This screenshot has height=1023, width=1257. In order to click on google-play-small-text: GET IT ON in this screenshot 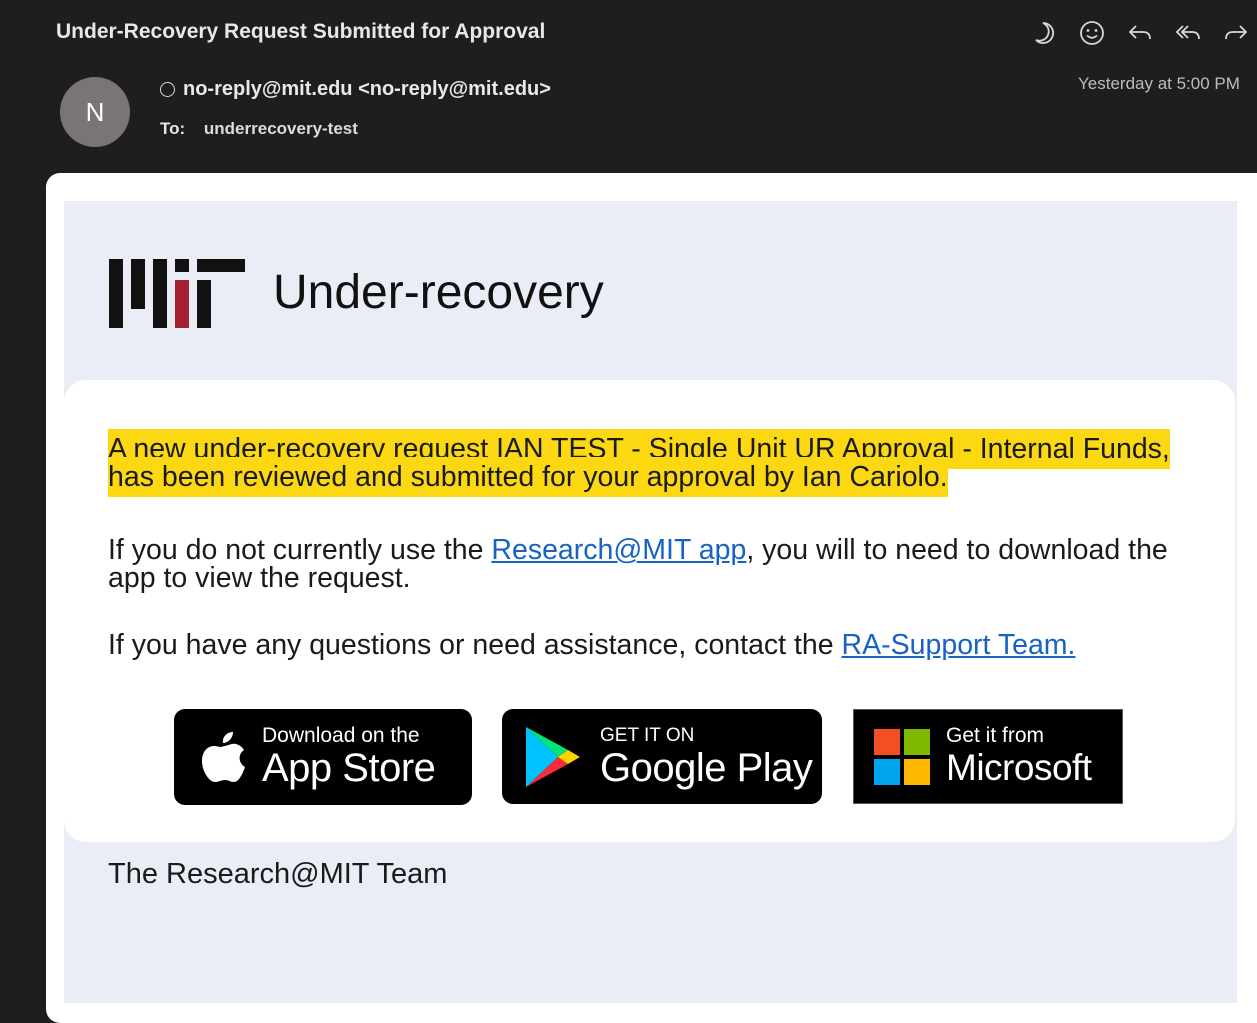, I will do `click(647, 735)`.